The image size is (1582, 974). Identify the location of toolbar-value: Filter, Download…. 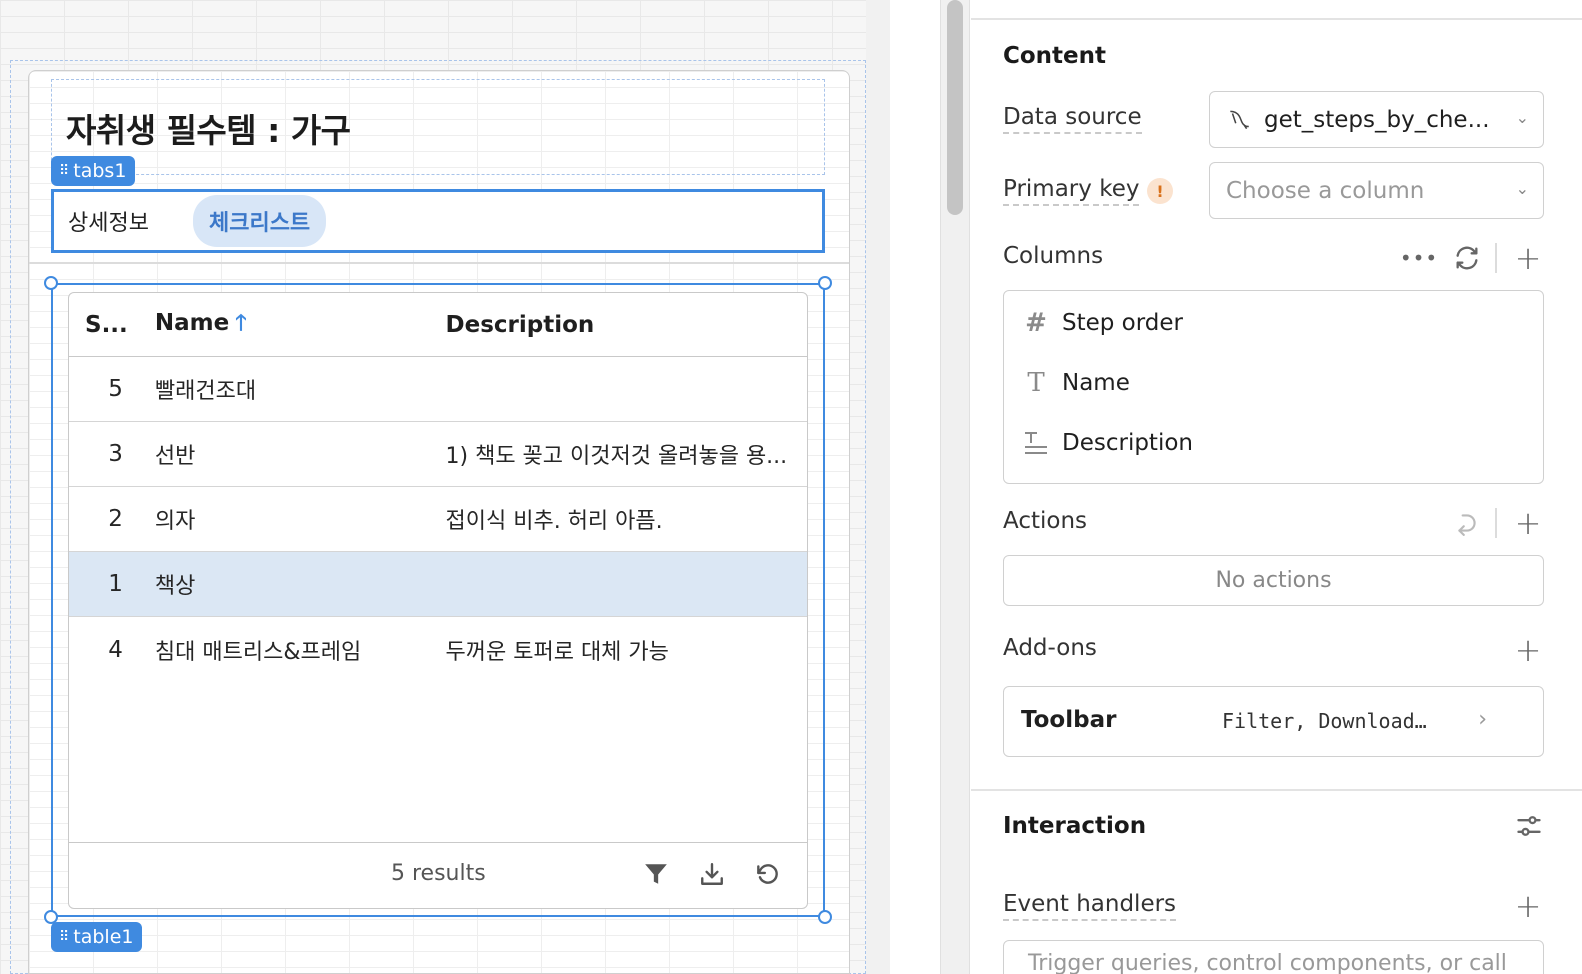
(1324, 721).